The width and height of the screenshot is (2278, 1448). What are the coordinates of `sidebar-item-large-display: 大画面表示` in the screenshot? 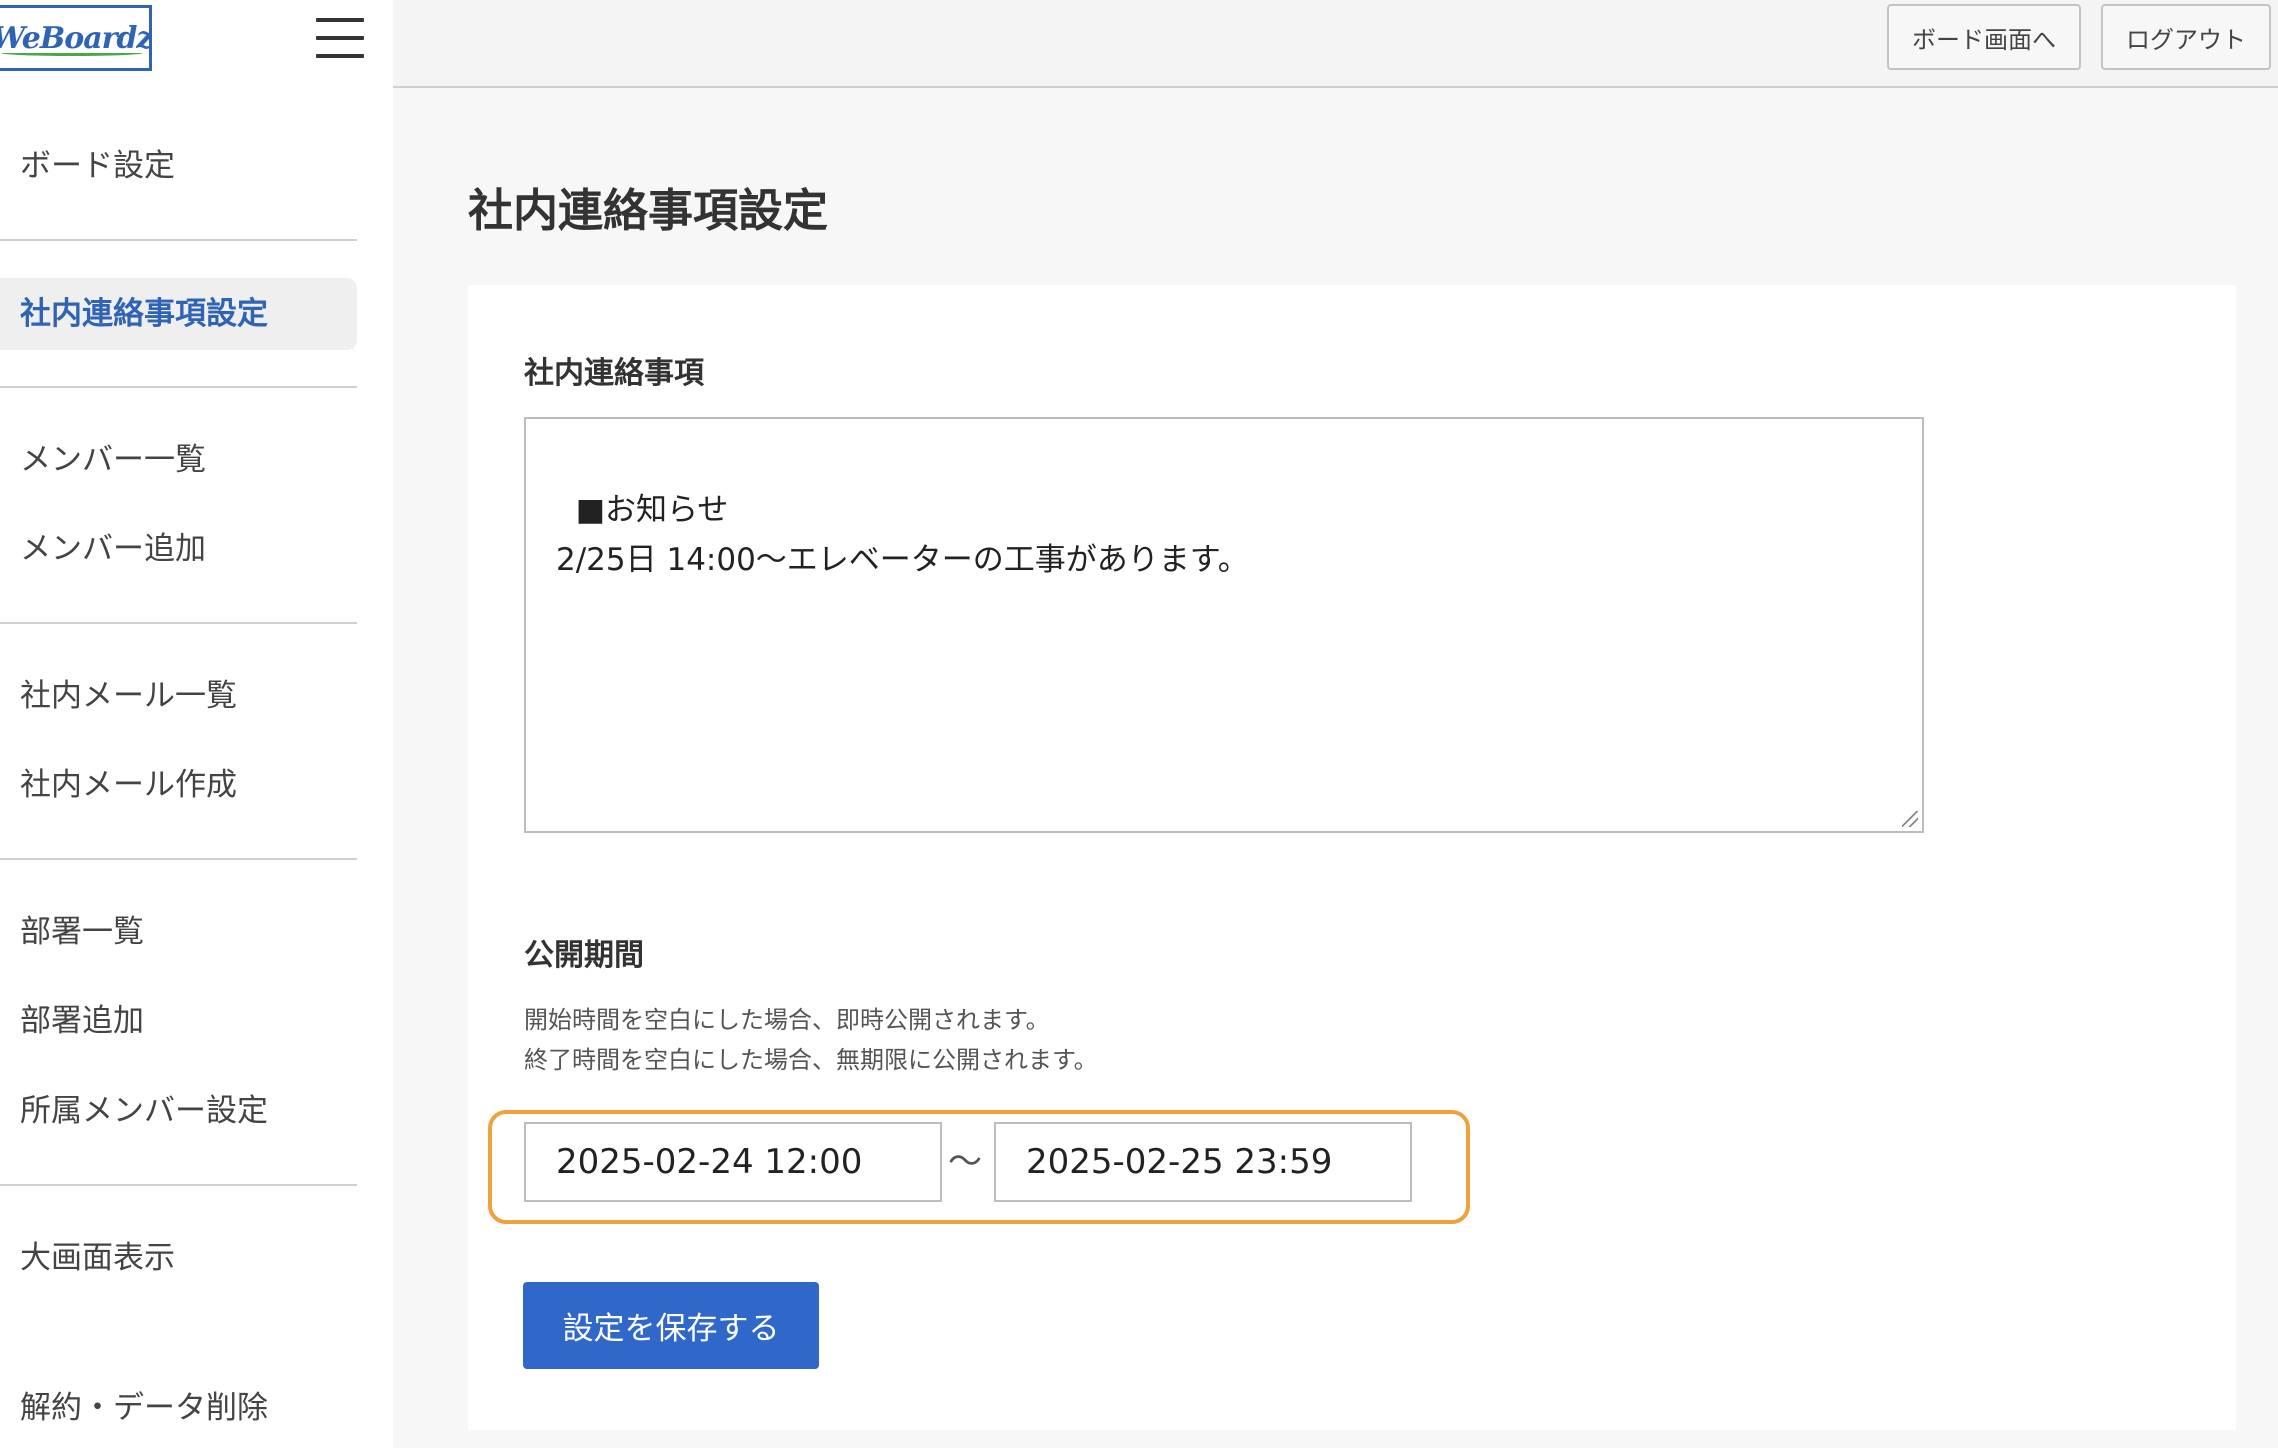 It's located at (97, 1258).